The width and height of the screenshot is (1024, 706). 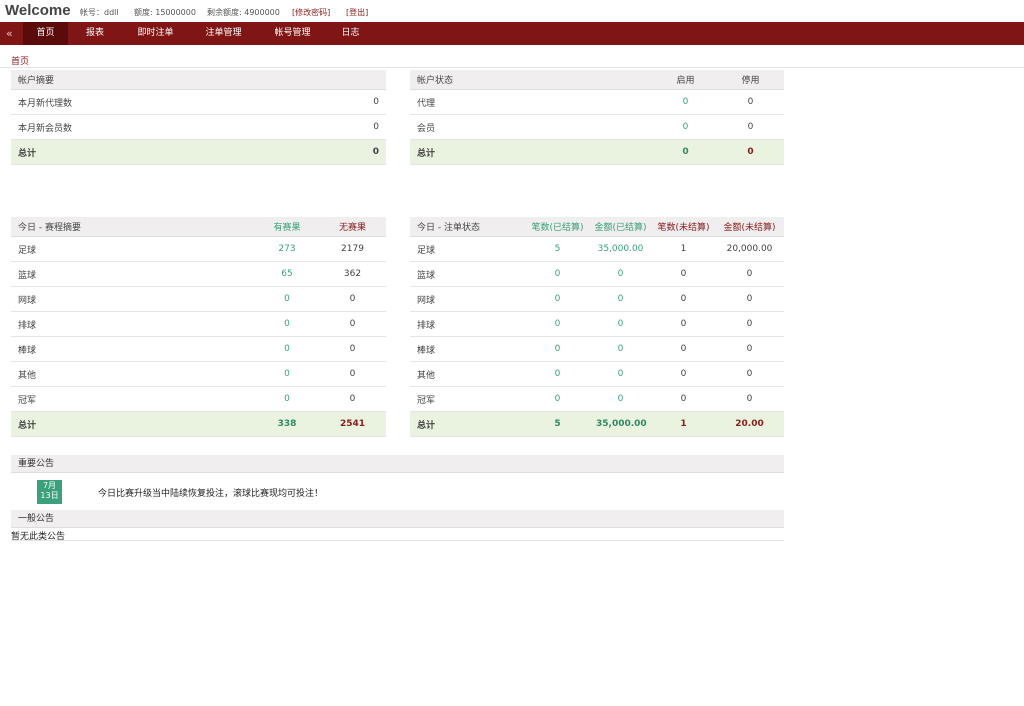 What do you see at coordinates (343, 102) in the screenshot?
I see `row-value: 0` at bounding box center [343, 102].